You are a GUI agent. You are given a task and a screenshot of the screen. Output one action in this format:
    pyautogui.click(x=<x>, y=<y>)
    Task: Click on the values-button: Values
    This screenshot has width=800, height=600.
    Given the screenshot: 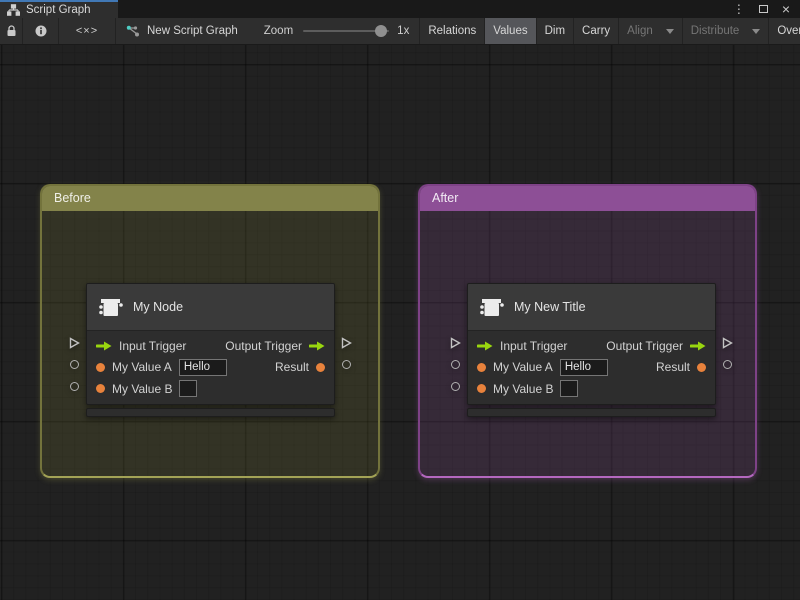 What is the action you would take?
    pyautogui.click(x=511, y=31)
    